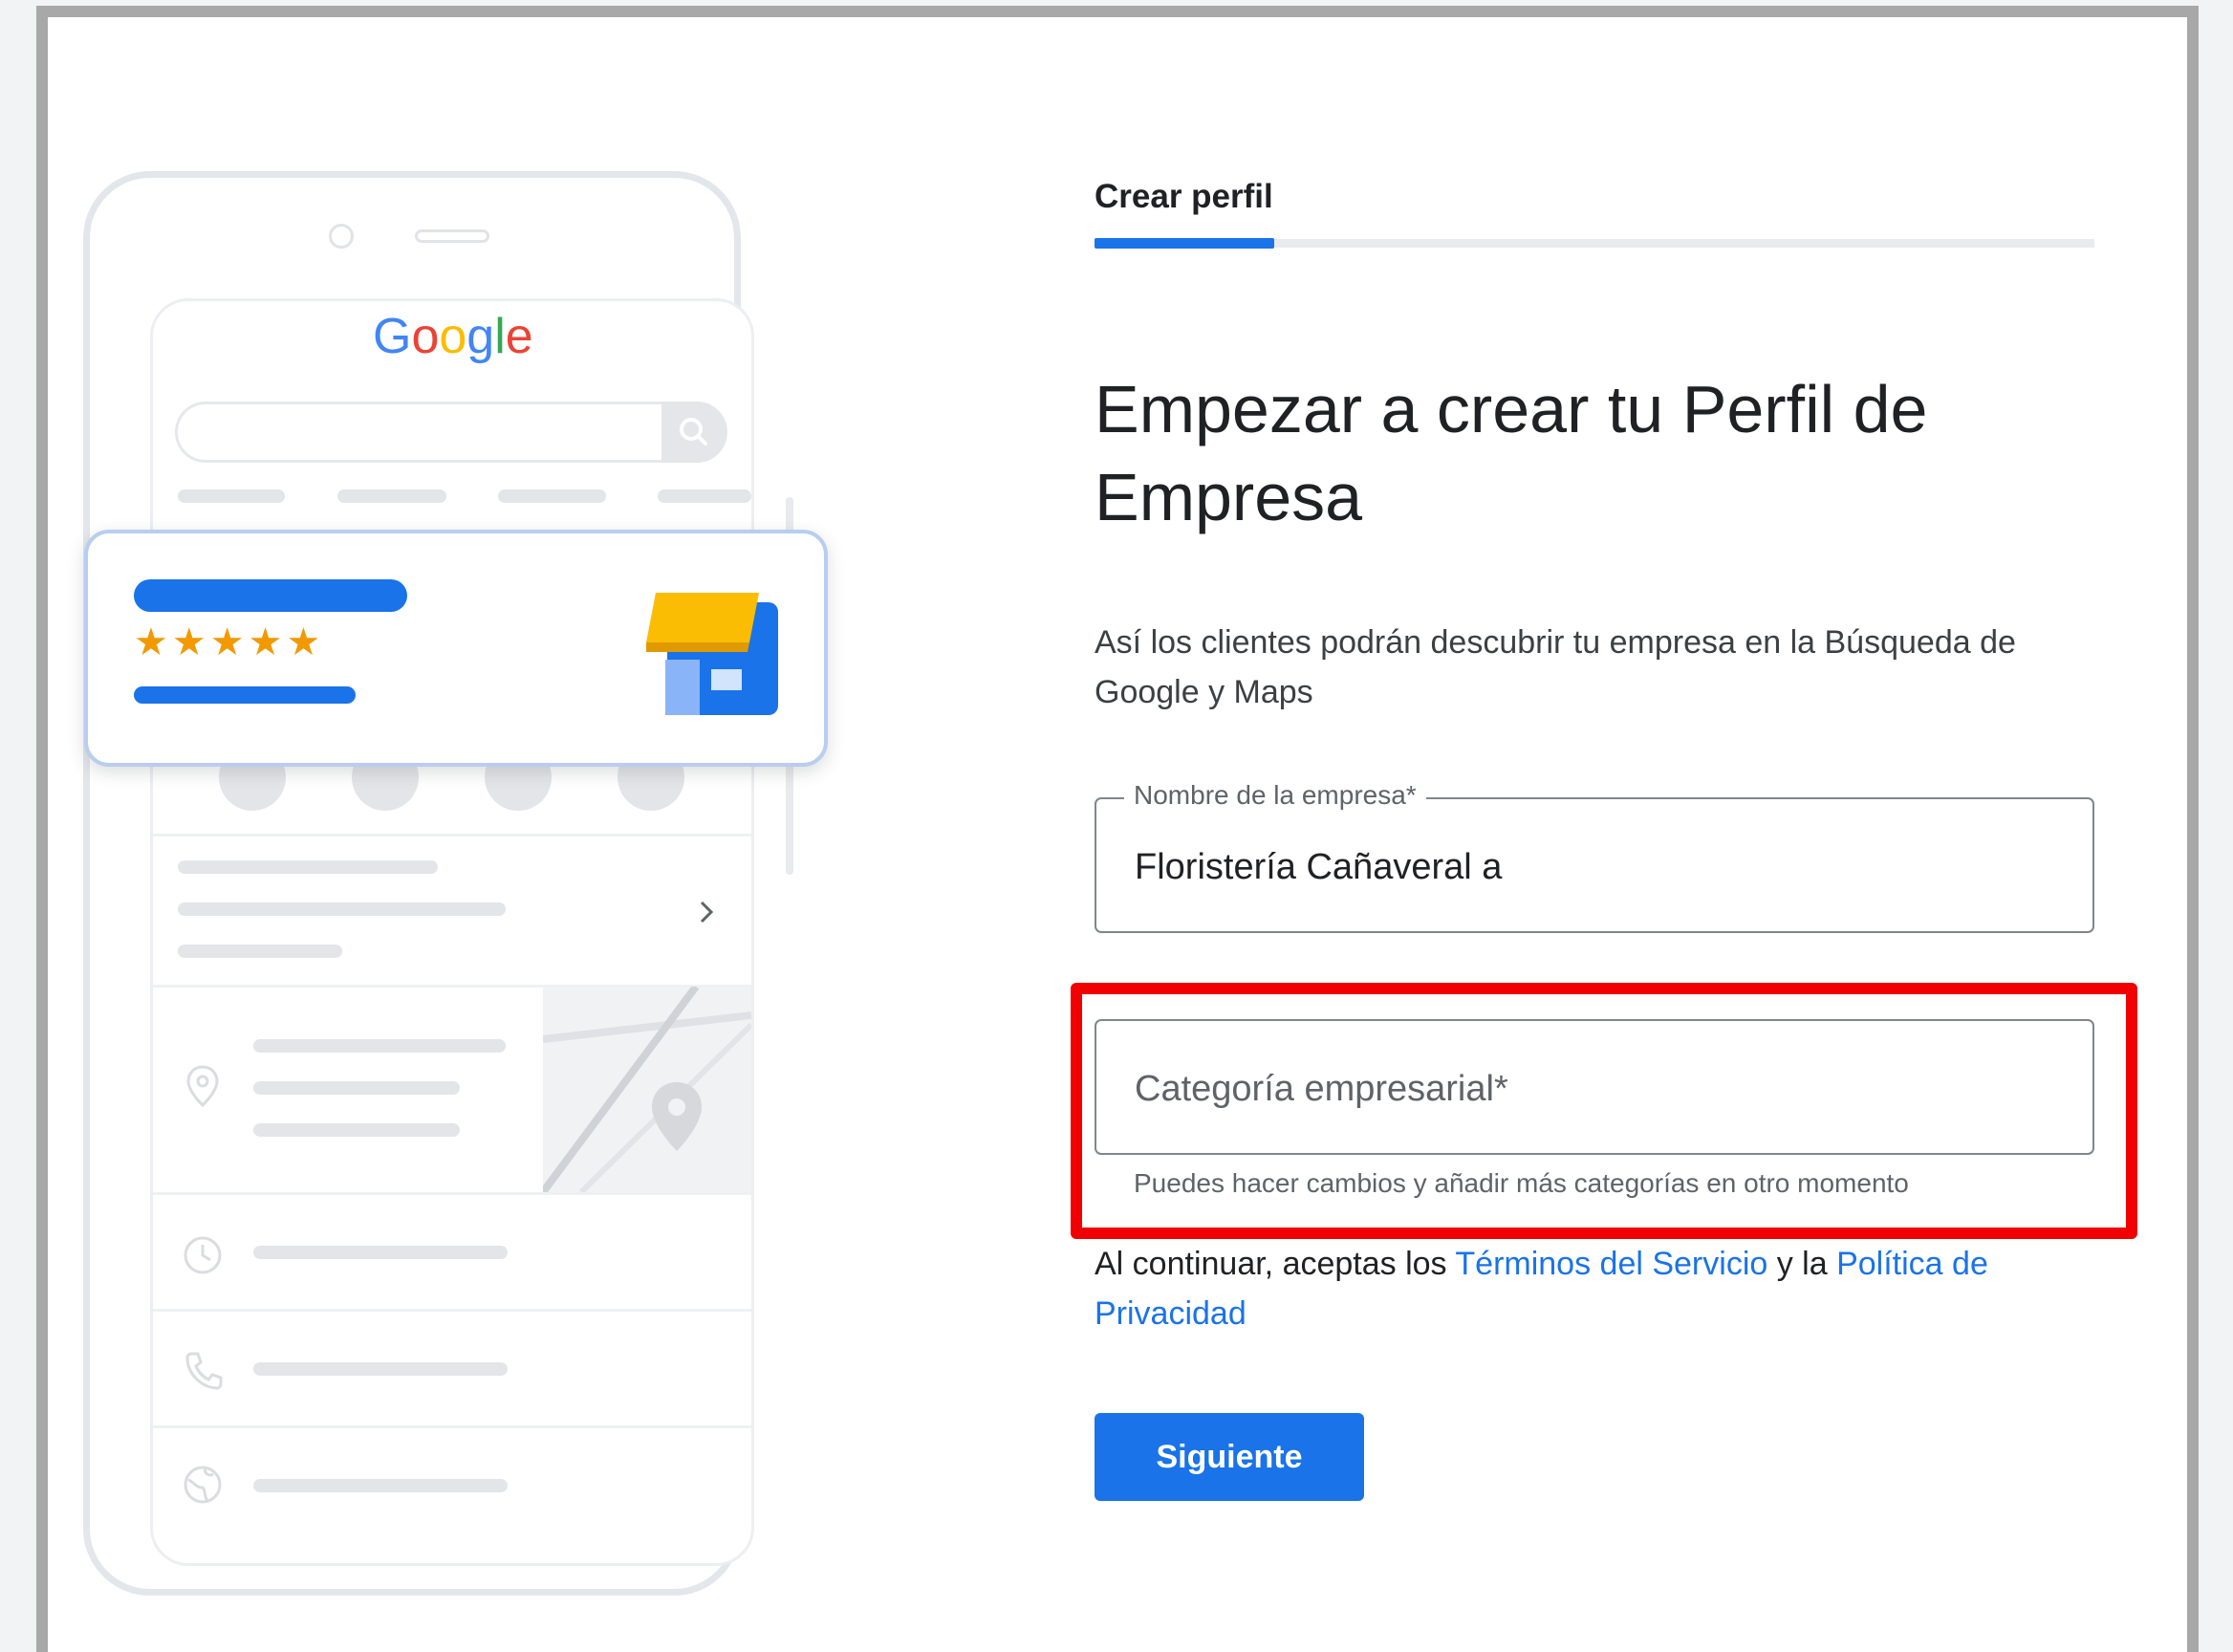 This screenshot has width=2233, height=1652. I want to click on progress-bar, so click(1184, 243).